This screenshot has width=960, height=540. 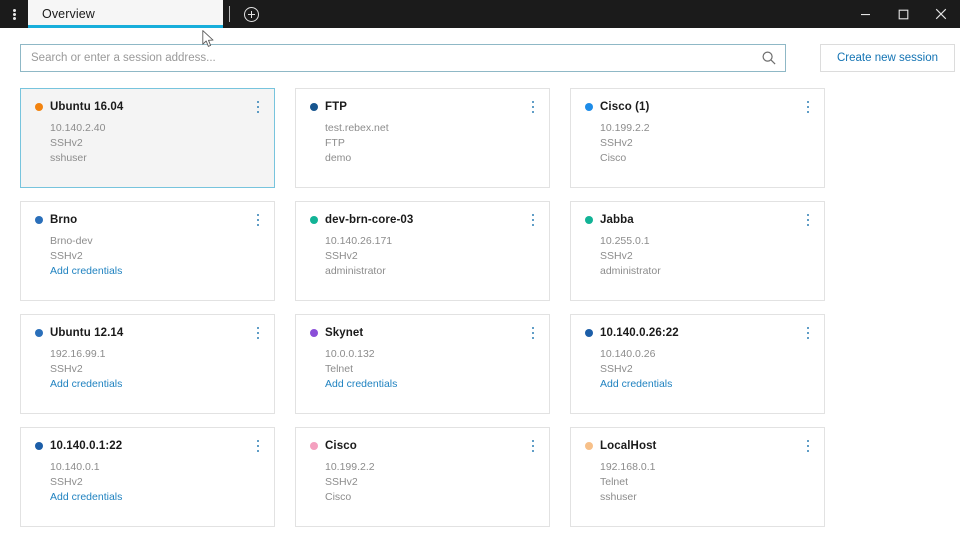 I want to click on session-card: Cisco 10.199.2.2 SSHv2 Cisco, so click(x=422, y=477).